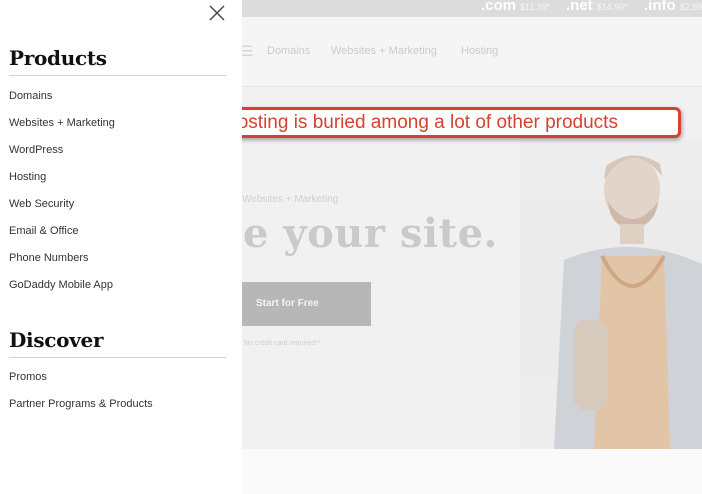  Describe the element at coordinates (535, 7) in the screenshot. I see `tld-price: $11.99*` at that location.